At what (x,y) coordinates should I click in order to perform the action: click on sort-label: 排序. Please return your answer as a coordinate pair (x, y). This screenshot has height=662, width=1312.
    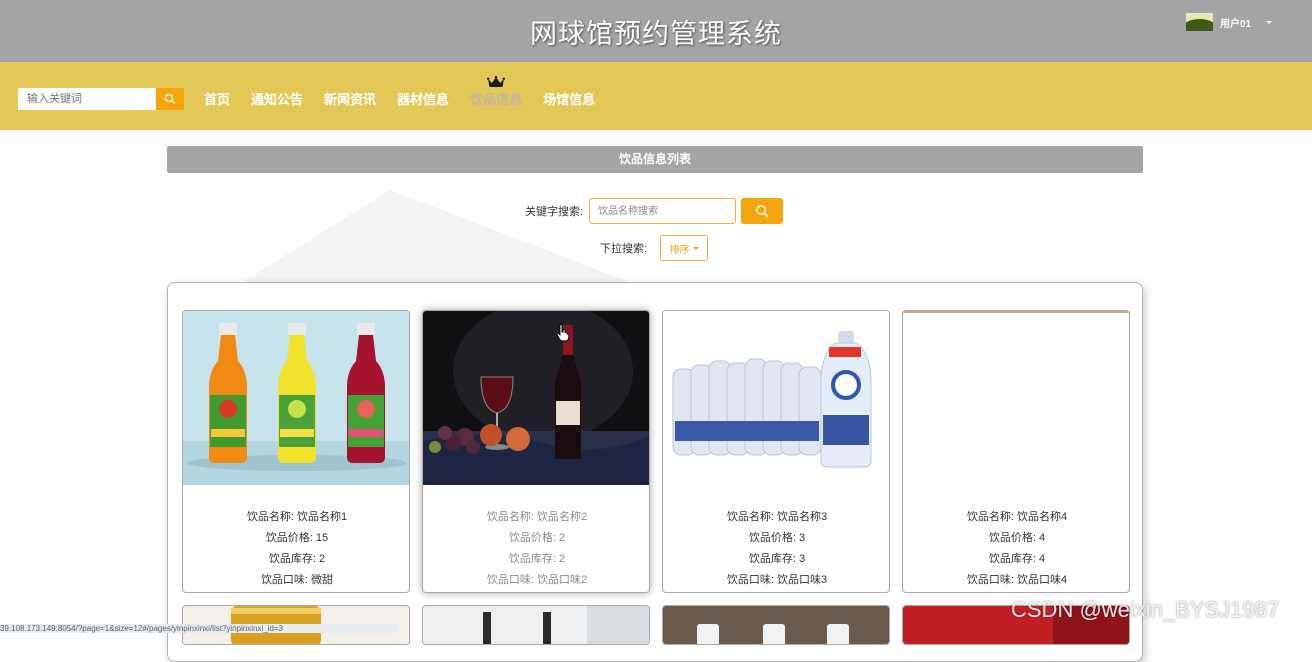
    Looking at the image, I should click on (679, 250).